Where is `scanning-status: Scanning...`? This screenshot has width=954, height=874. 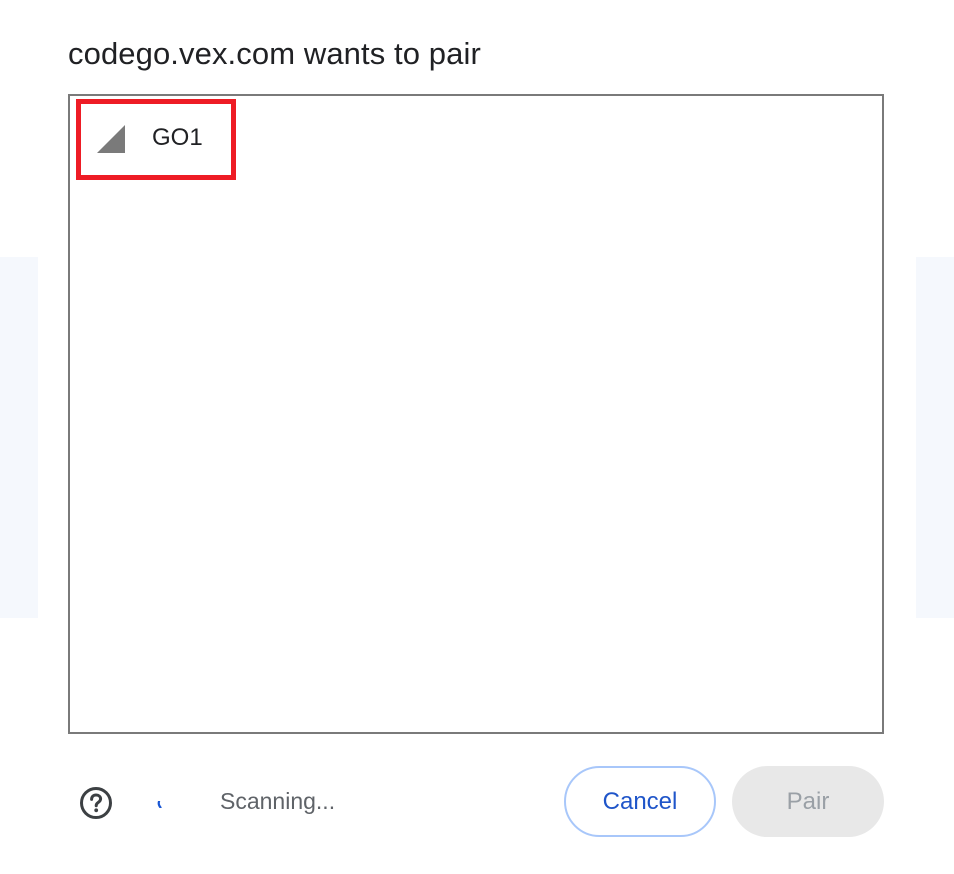 scanning-status: Scanning... is located at coordinates (278, 801).